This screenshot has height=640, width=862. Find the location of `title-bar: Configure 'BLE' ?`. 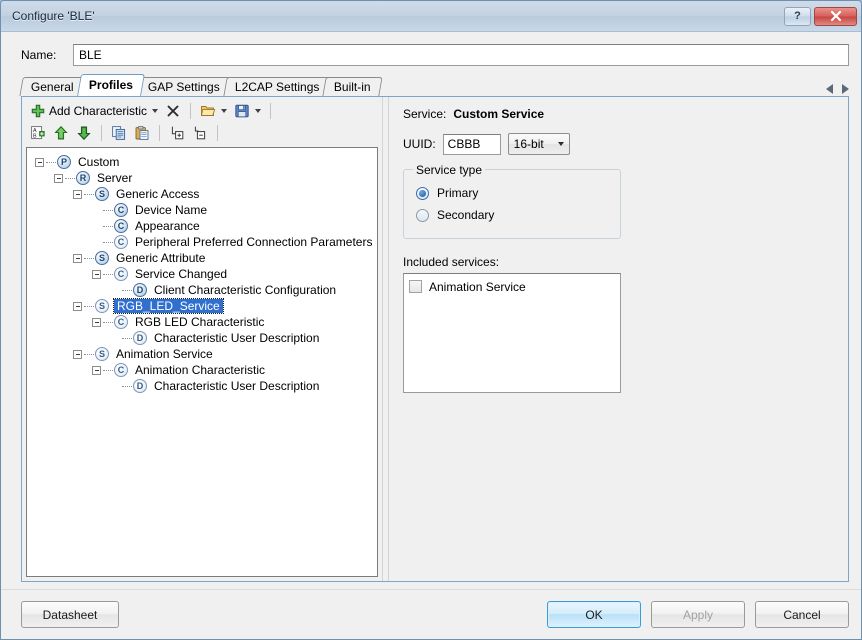

title-bar: Configure 'BLE' ? is located at coordinates (431, 16).